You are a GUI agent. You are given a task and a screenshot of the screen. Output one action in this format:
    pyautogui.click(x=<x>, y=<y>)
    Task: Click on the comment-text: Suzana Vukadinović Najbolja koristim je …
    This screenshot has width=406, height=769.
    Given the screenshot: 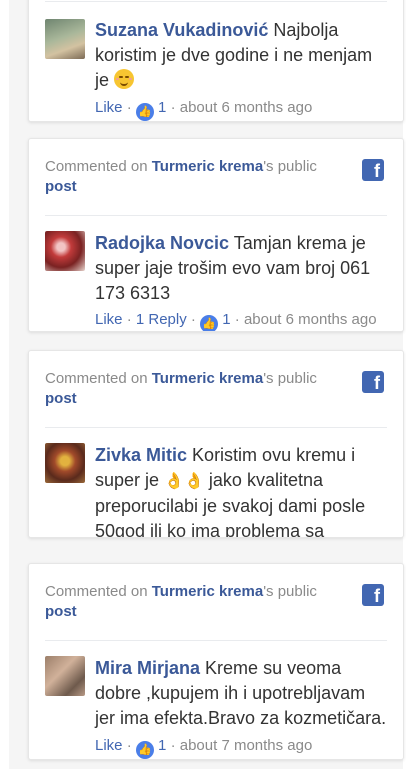 What is the action you would take?
    pyautogui.click(x=241, y=55)
    